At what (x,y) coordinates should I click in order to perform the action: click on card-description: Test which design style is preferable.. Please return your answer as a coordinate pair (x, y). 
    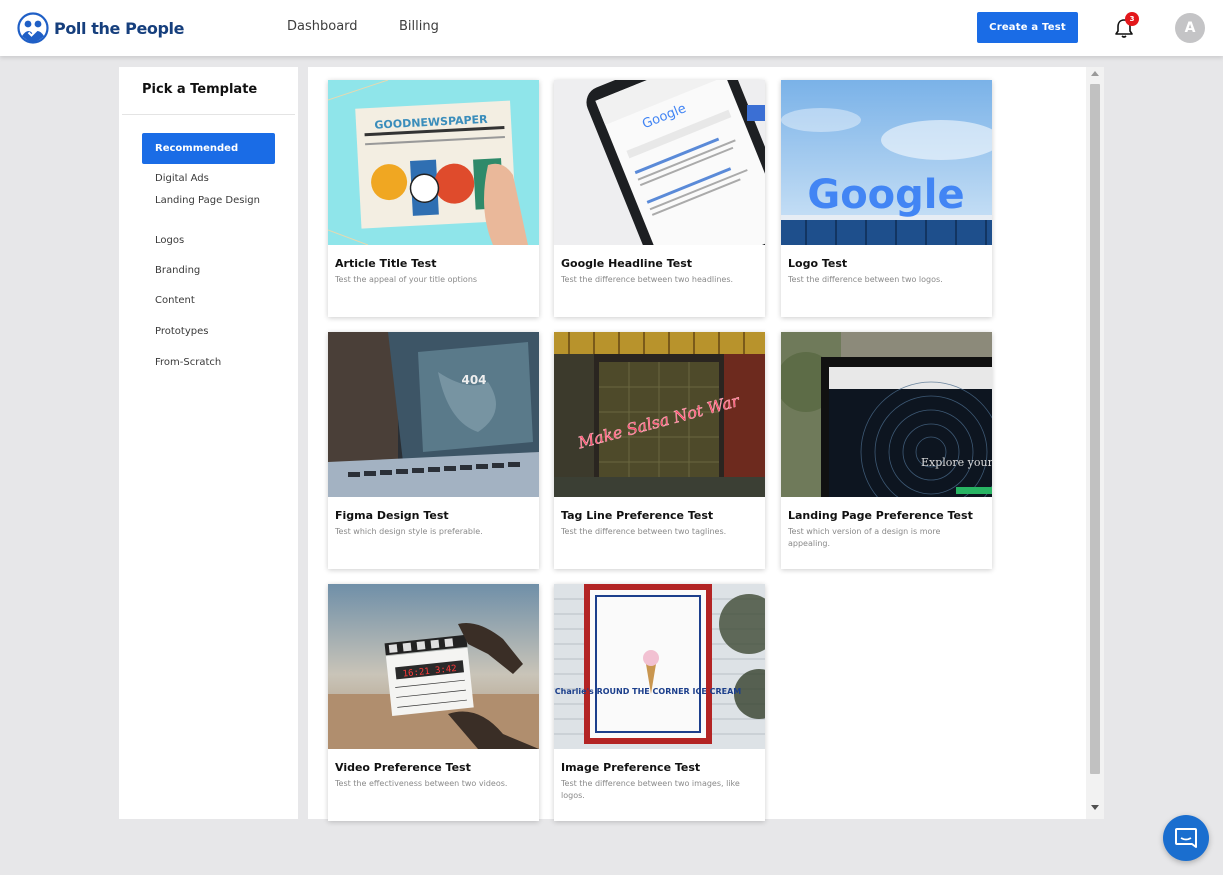
    Looking at the image, I should click on (409, 531).